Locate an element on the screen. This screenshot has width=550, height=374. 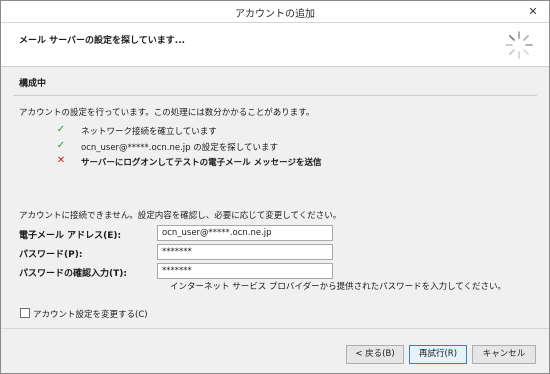
error-x-icon: ✕ is located at coordinates (61, 160).